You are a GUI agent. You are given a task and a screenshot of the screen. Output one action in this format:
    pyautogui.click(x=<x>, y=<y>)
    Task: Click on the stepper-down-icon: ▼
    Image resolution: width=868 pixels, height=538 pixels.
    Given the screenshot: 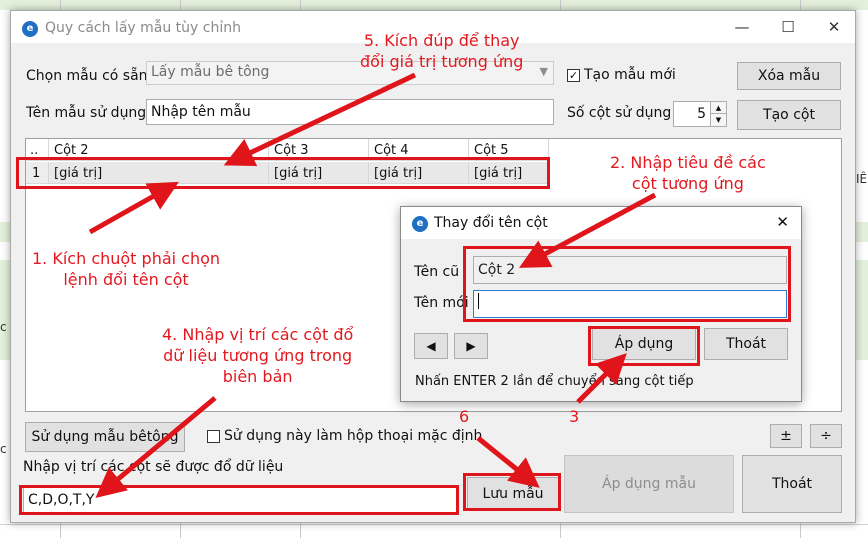 What is the action you would take?
    pyautogui.click(x=718, y=120)
    